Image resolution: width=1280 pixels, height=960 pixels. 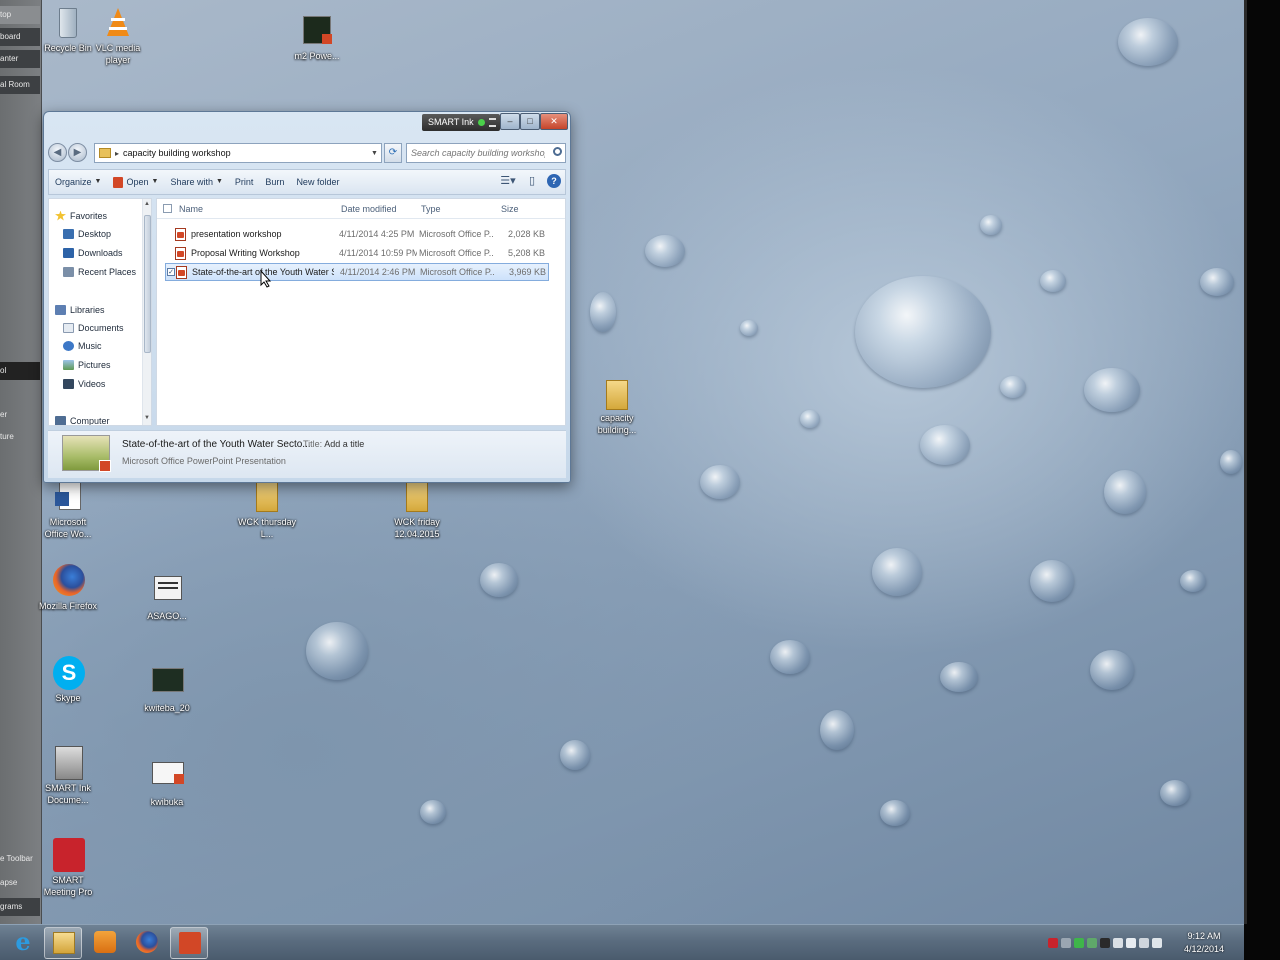 What do you see at coordinates (57, 152) in the screenshot?
I see `back-button: ◀` at bounding box center [57, 152].